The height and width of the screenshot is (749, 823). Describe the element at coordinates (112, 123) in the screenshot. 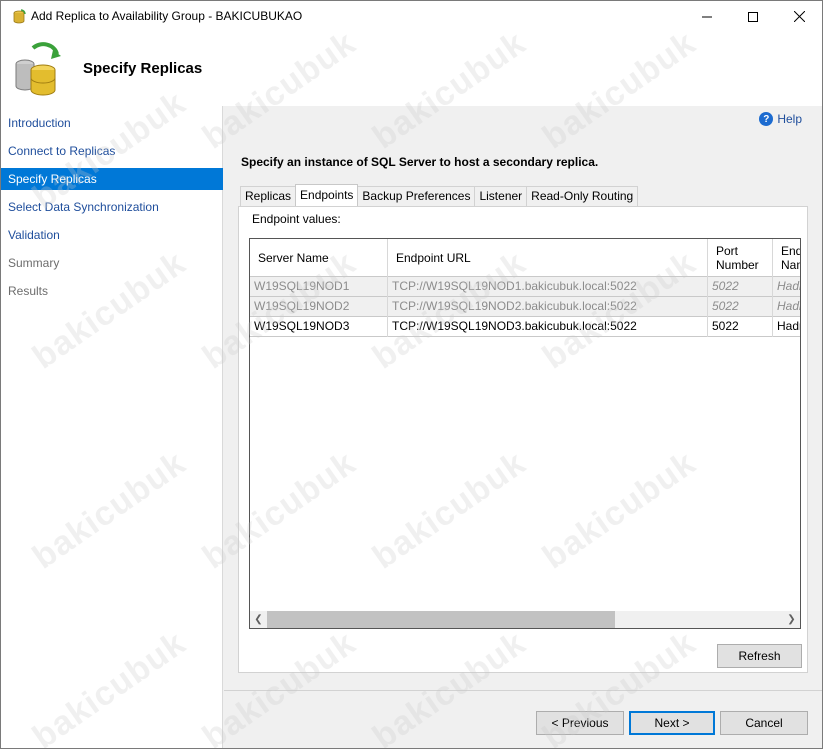

I see `nav-item-introduction: Introduction` at that location.